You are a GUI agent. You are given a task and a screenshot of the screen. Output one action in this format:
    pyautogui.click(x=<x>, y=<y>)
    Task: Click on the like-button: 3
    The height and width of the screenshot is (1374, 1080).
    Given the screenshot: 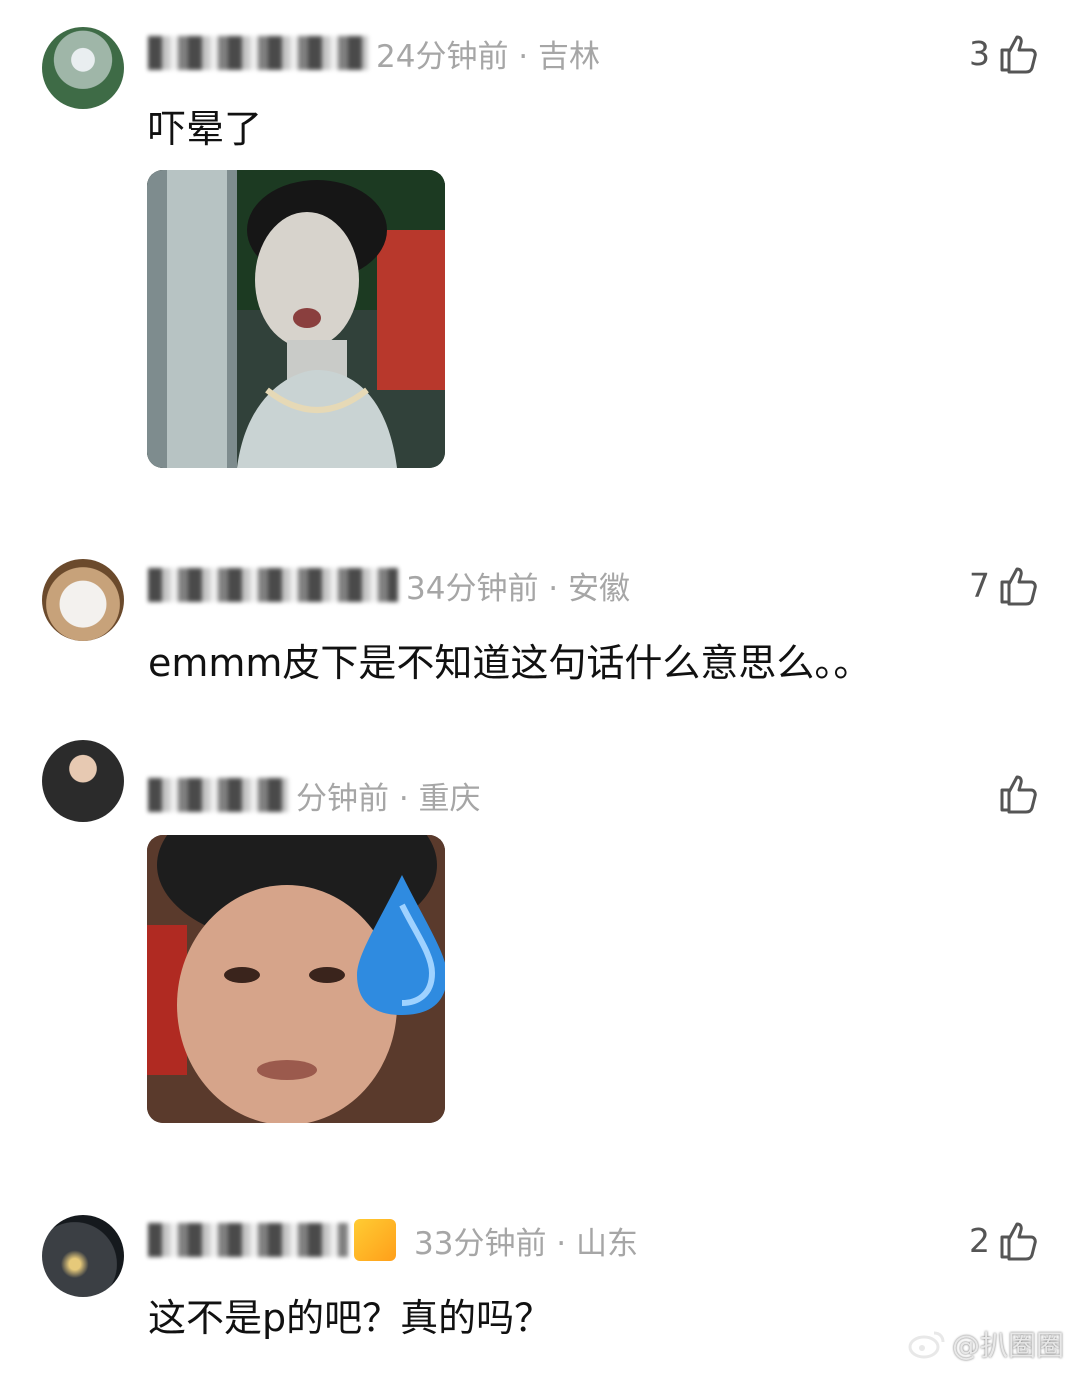 What is the action you would take?
    pyautogui.click(x=1004, y=53)
    